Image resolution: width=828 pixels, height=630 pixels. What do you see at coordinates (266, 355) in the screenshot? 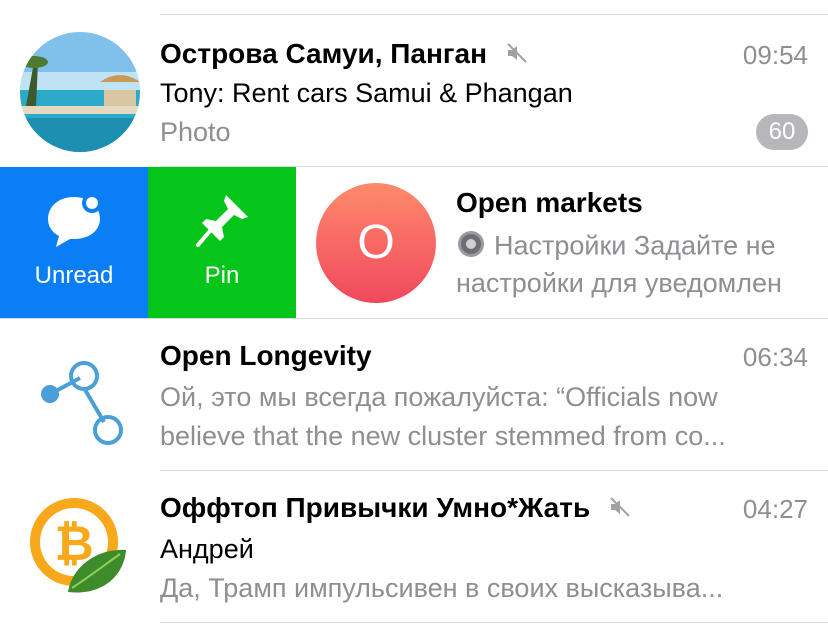
I see `chat-title: Open Longevity` at bounding box center [266, 355].